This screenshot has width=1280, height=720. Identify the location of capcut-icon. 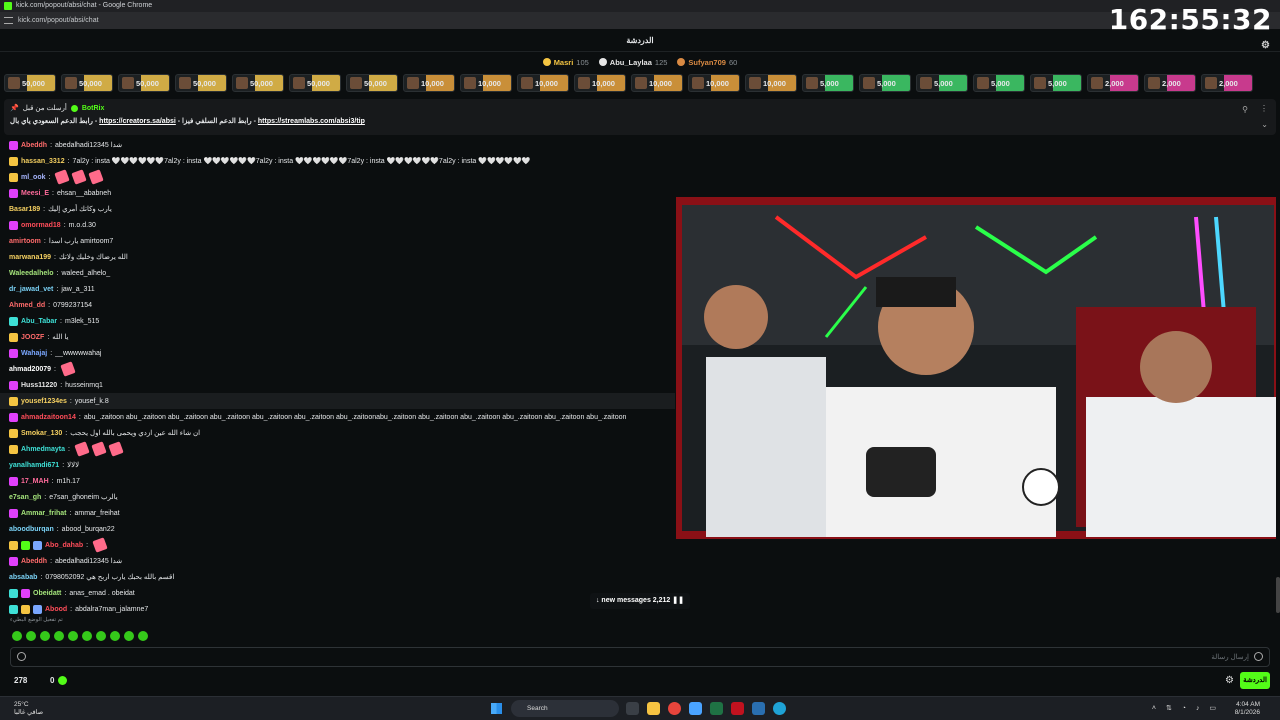
(737, 708).